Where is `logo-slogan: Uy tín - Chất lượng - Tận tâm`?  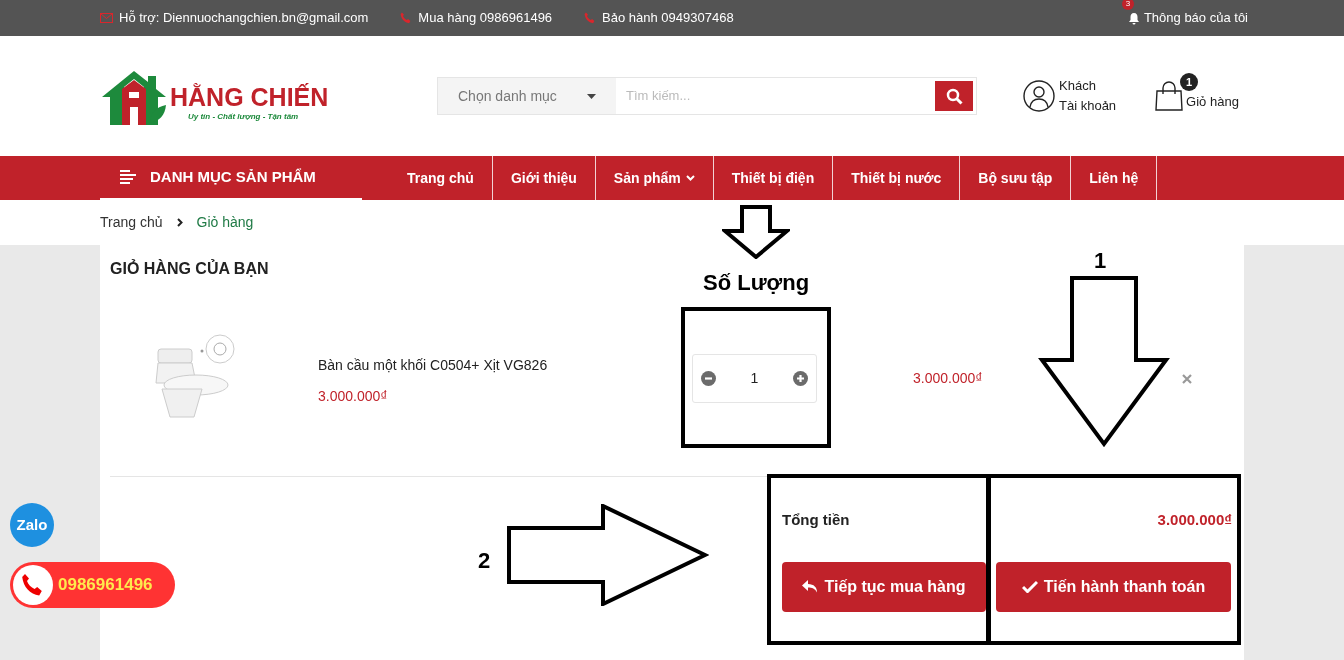 logo-slogan: Uy tín - Chất lượng - Tận tâm is located at coordinates (244, 117).